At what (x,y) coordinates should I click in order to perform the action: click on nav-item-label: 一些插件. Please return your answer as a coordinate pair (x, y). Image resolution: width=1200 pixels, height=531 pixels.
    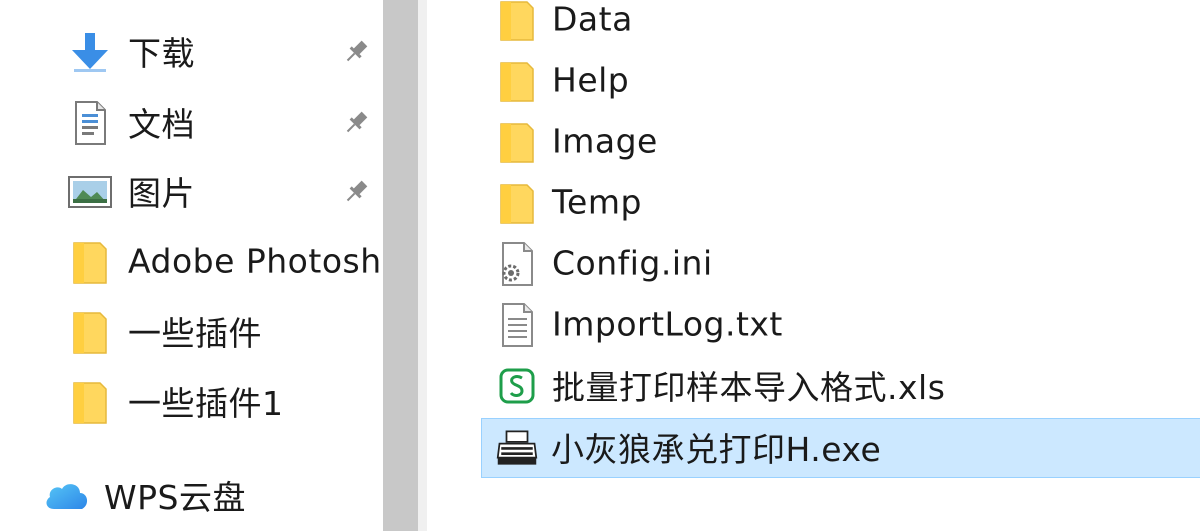
    Looking at the image, I should click on (195, 334).